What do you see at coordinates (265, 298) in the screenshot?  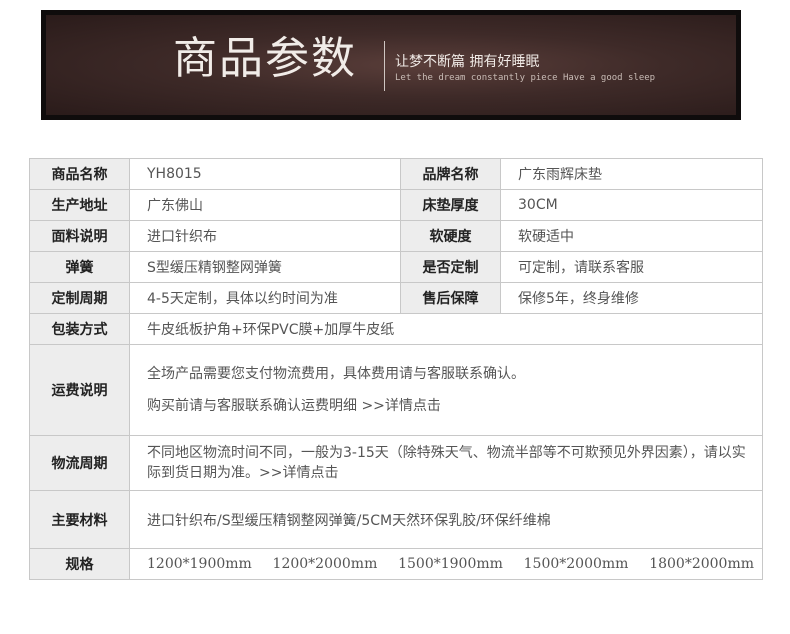 I see `value-cycle: 4-5天定制，具体以约时间为准` at bounding box center [265, 298].